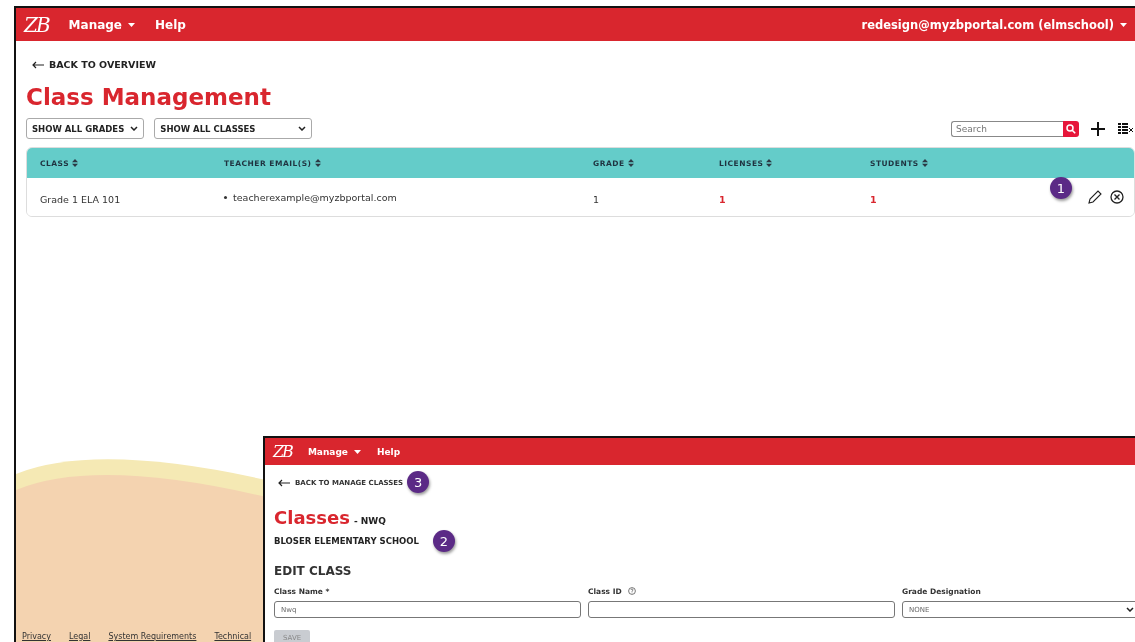 The image size is (1135, 642). Describe the element at coordinates (1071, 128) in the screenshot. I see `search-icon` at that location.